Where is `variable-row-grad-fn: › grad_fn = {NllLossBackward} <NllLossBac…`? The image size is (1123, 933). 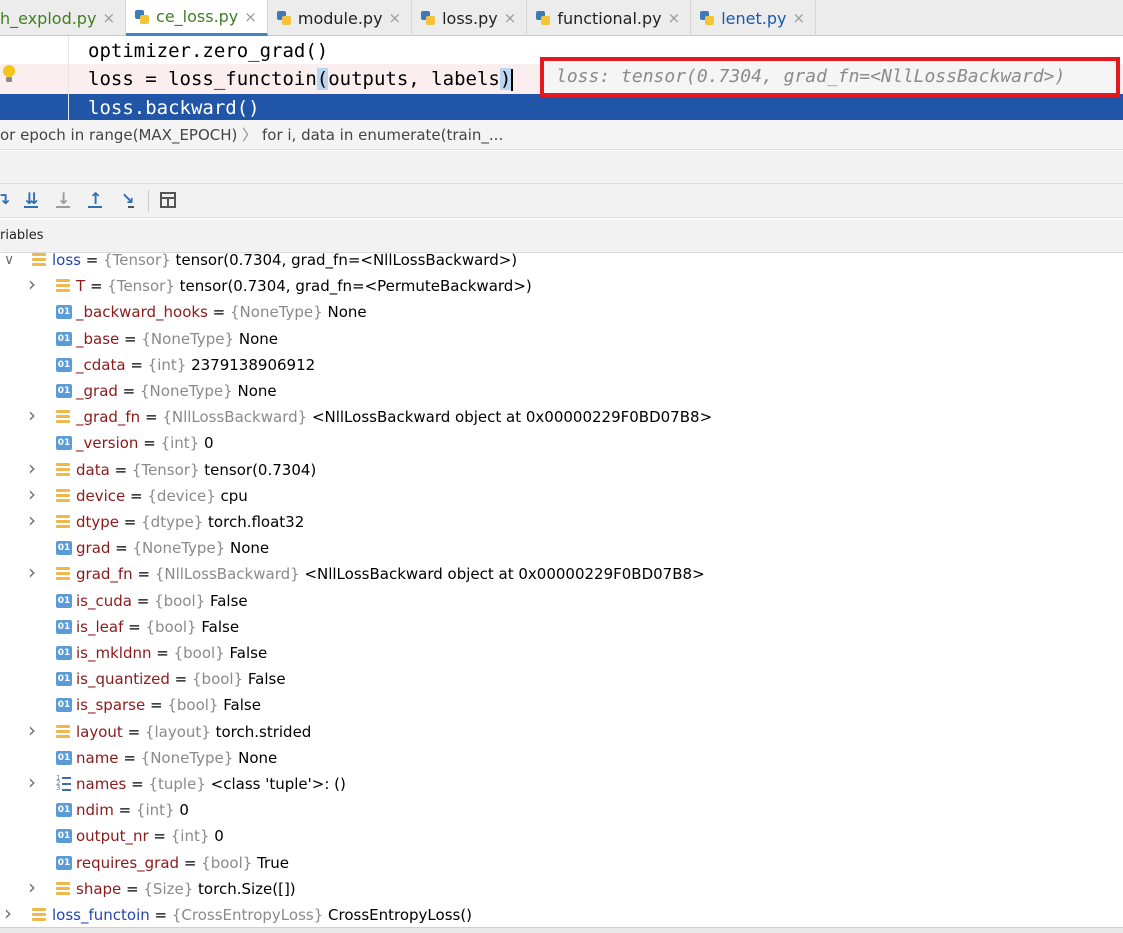
variable-row-grad-fn: › grad_fn = {NllLossBackward} <NllLossBac… is located at coordinates (561, 573).